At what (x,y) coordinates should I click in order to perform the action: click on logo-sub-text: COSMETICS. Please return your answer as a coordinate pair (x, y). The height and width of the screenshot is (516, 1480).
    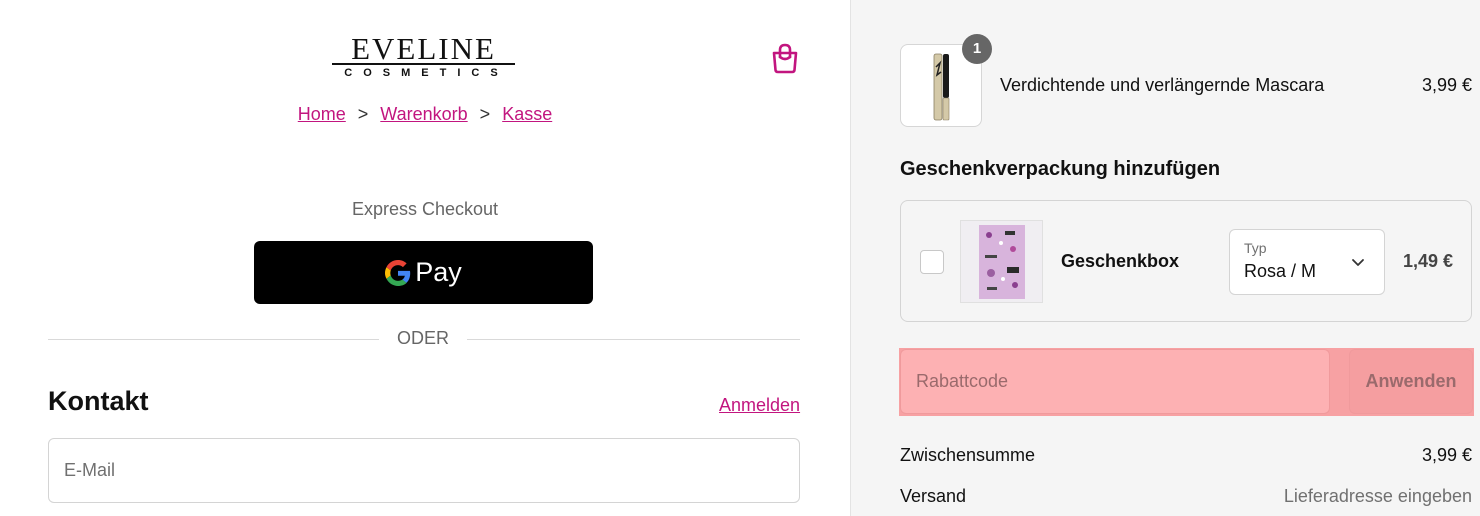
    Looking at the image, I should click on (426, 73).